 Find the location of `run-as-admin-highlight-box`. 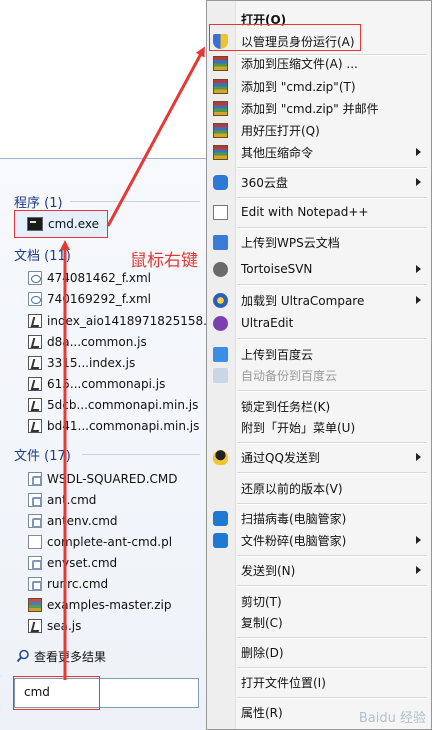

run-as-admin-highlight-box is located at coordinates (285, 37).